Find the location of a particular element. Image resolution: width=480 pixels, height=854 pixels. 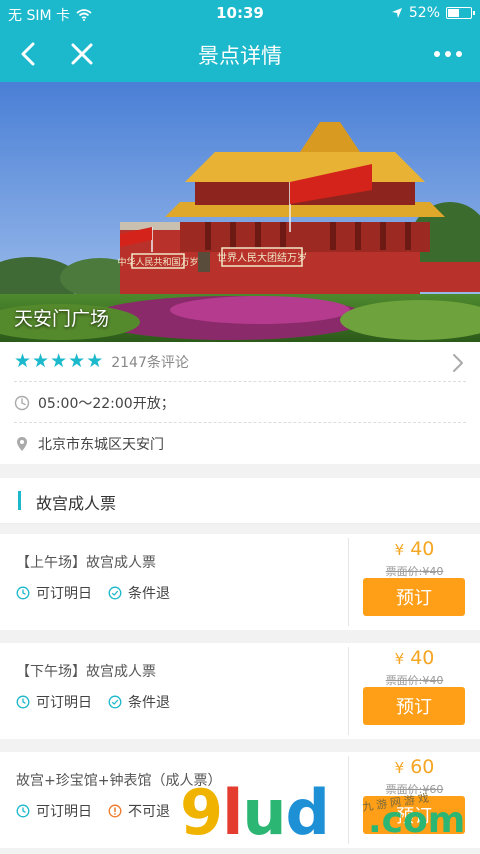

rating-stars: ★ ★ ★ ★ ★ is located at coordinates (58, 361).